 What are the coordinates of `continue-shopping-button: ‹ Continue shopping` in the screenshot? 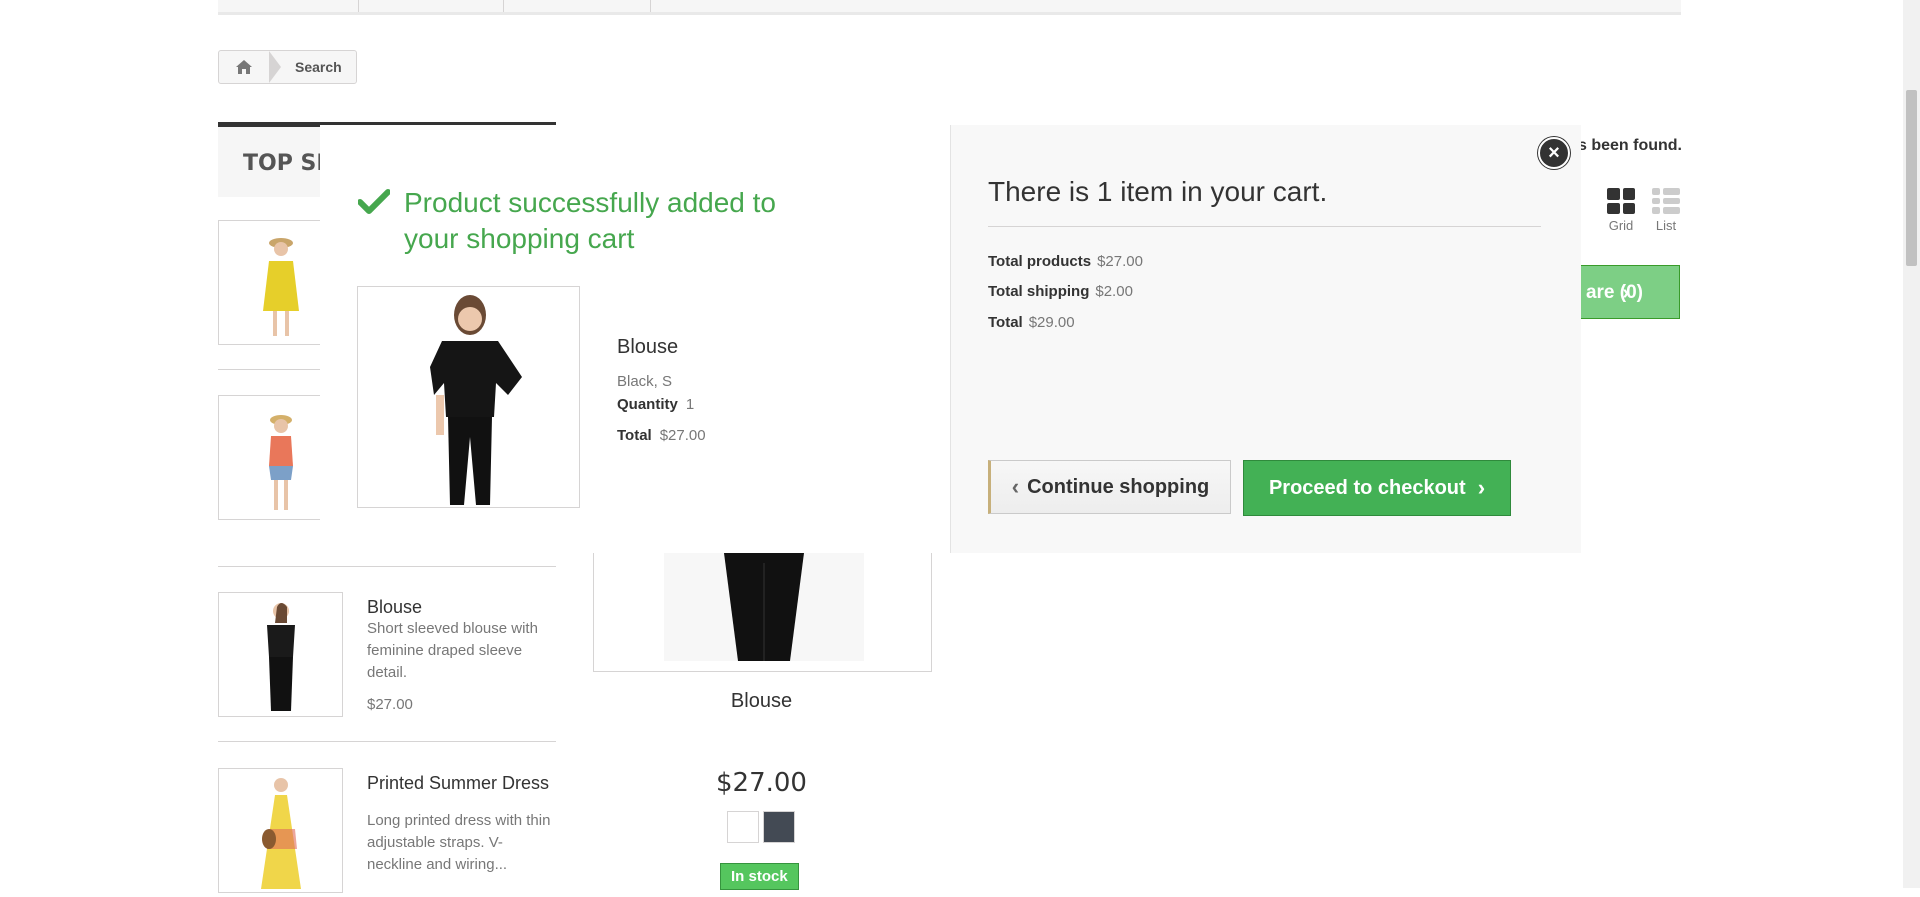 It's located at (1109, 487).